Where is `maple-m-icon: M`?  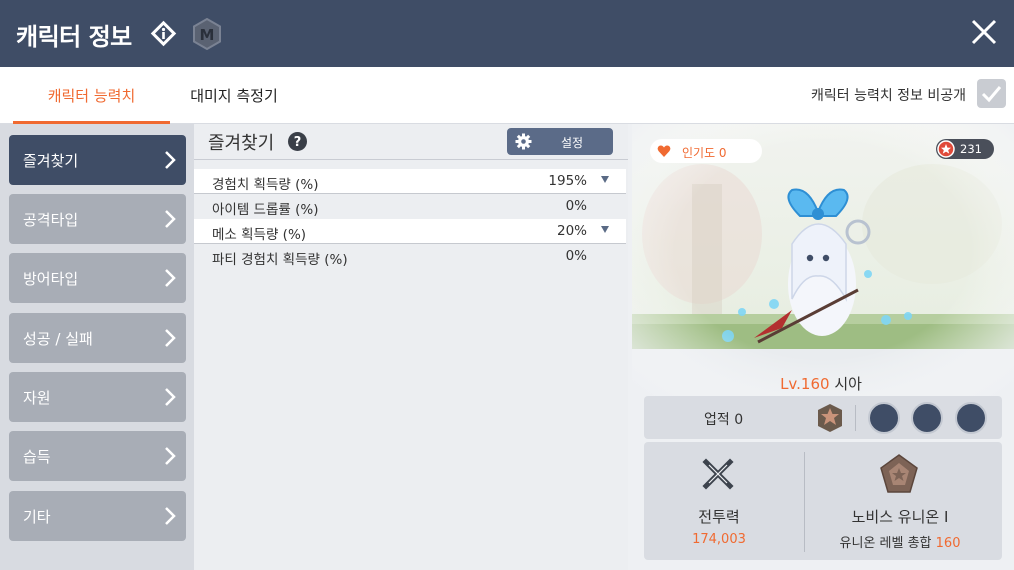
maple-m-icon: M is located at coordinates (207, 34).